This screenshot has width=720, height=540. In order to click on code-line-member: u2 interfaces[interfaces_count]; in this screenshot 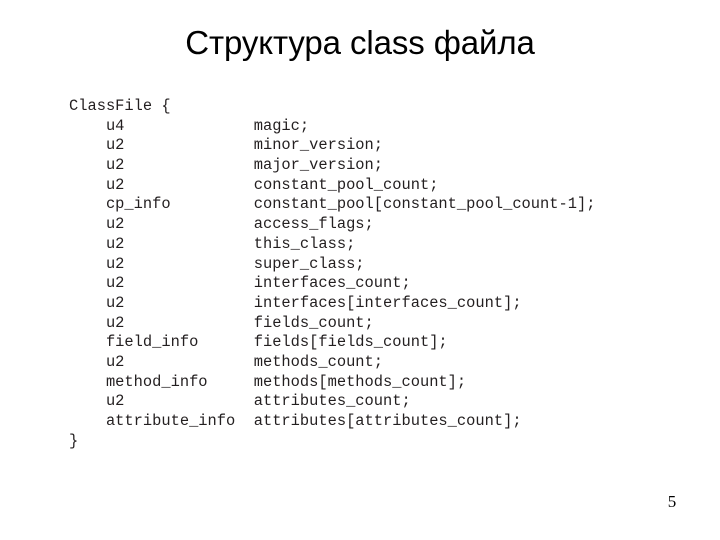, I will do `click(332, 304)`.